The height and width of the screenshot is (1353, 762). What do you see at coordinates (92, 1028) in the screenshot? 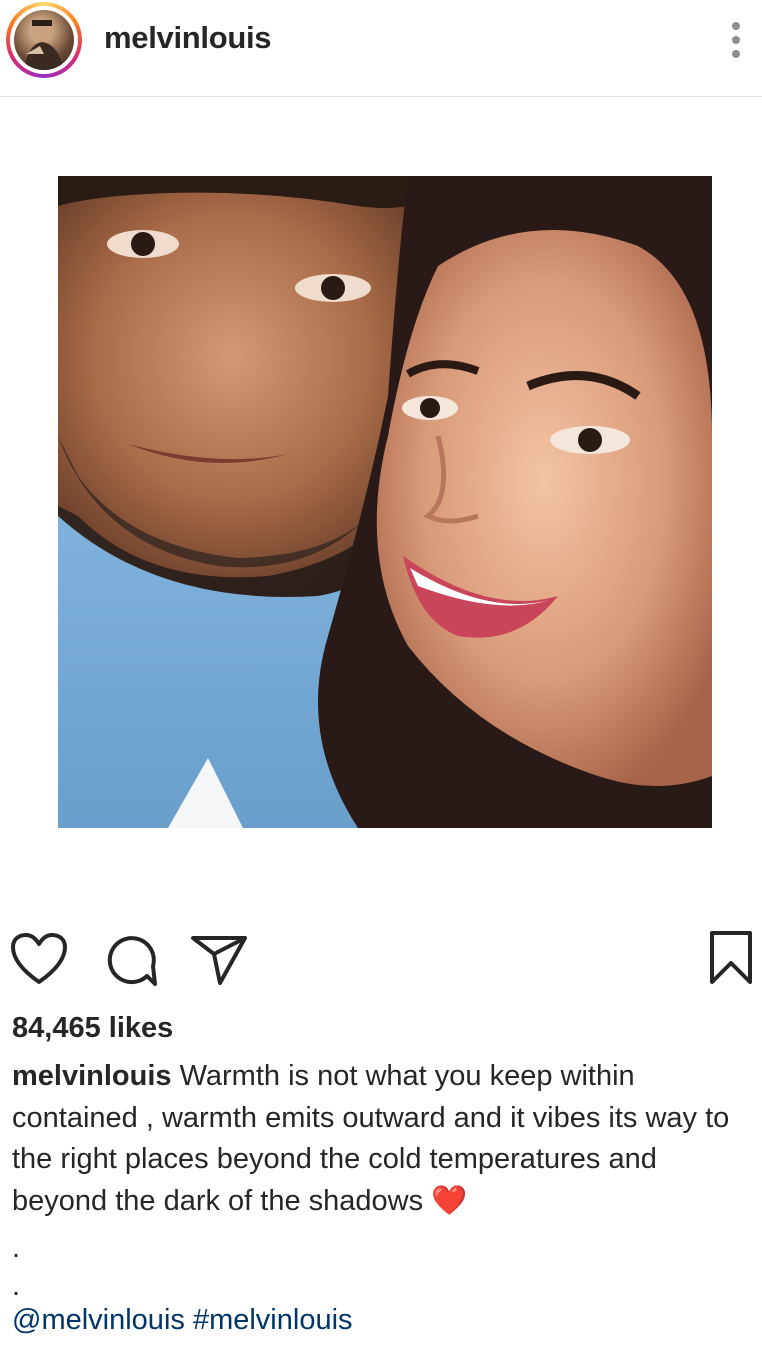
I see `likes-count: 84,465 likes` at bounding box center [92, 1028].